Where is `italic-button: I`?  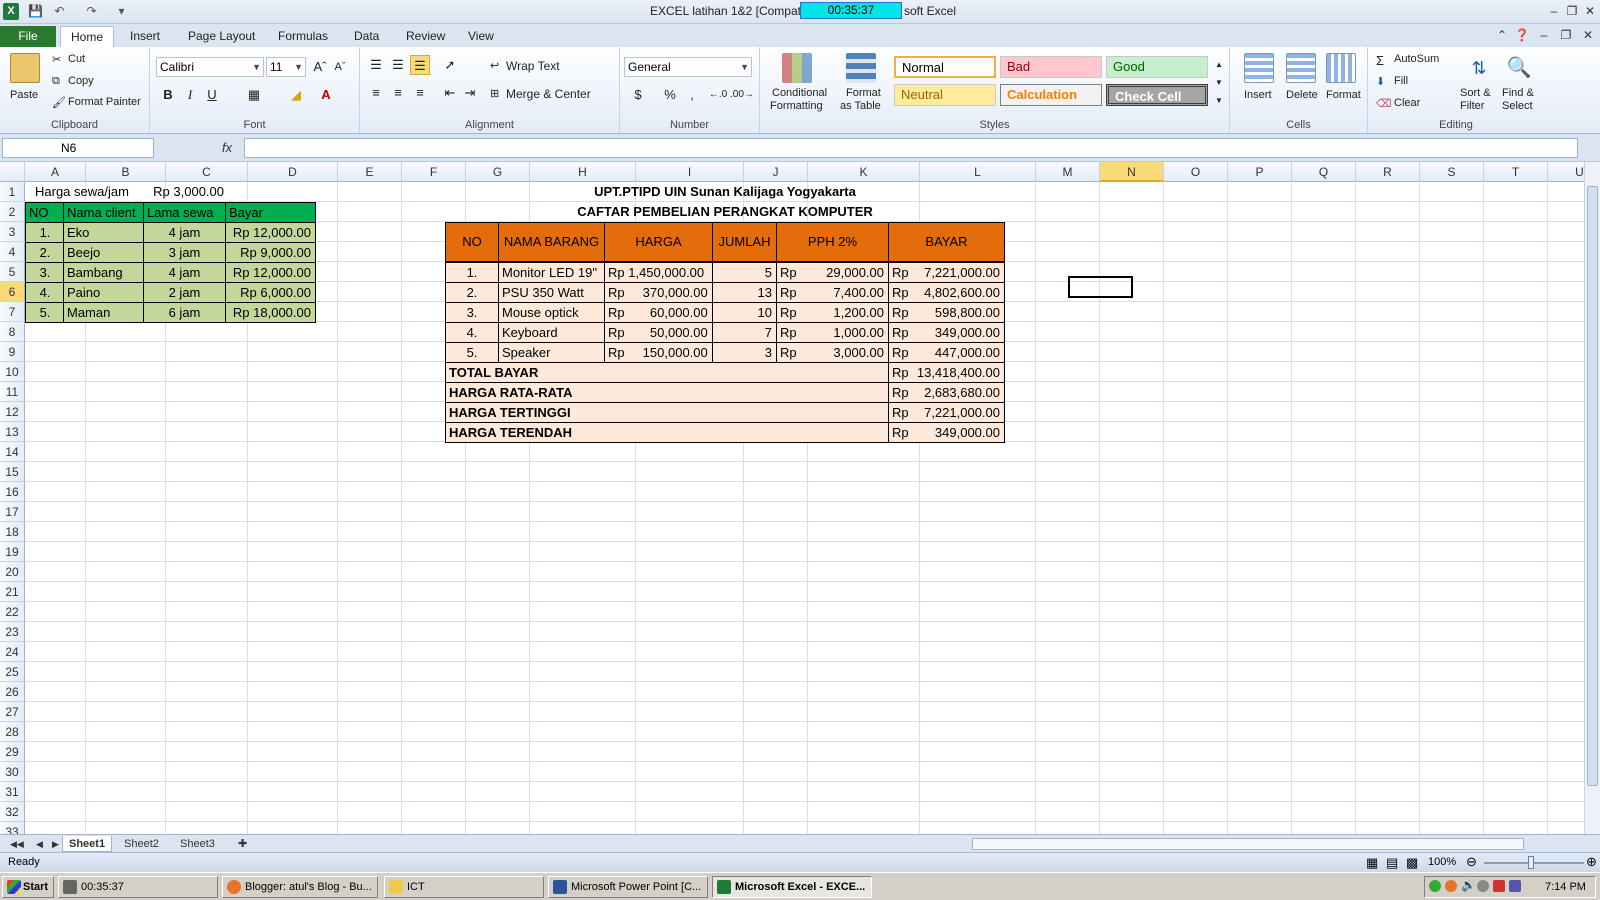 italic-button: I is located at coordinates (190, 95).